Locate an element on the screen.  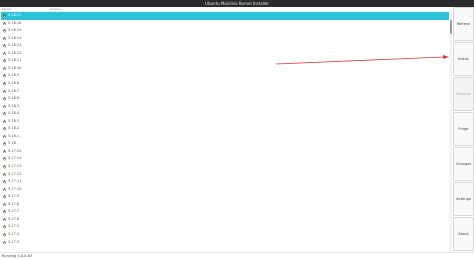
kernel-row: 5.17.12 is located at coordinates (225, 175).